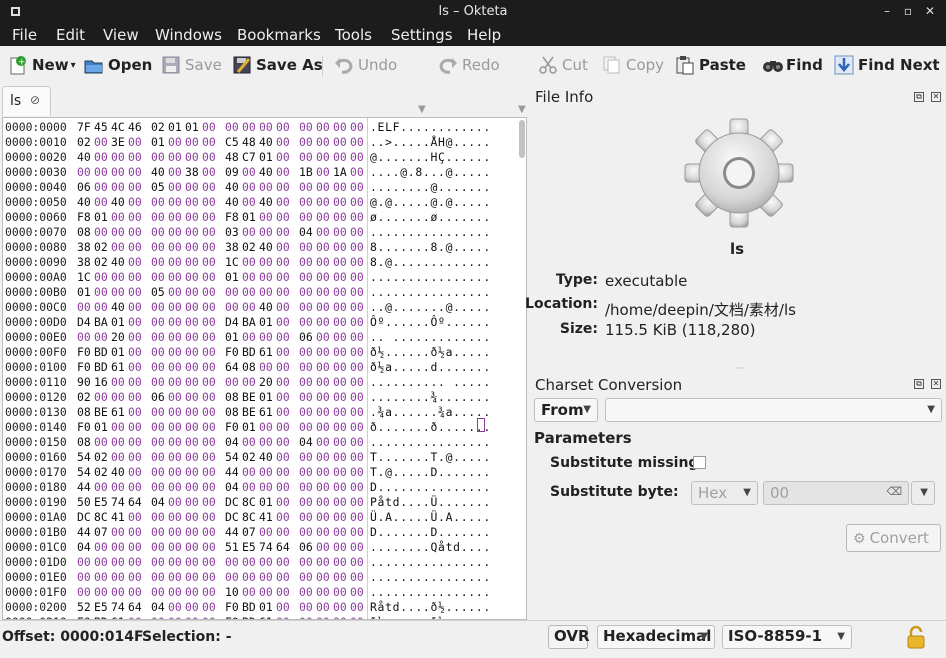 The width and height of the screenshot is (946, 658). What do you see at coordinates (232, 547) in the screenshot?
I see `hex-byte: 51` at bounding box center [232, 547].